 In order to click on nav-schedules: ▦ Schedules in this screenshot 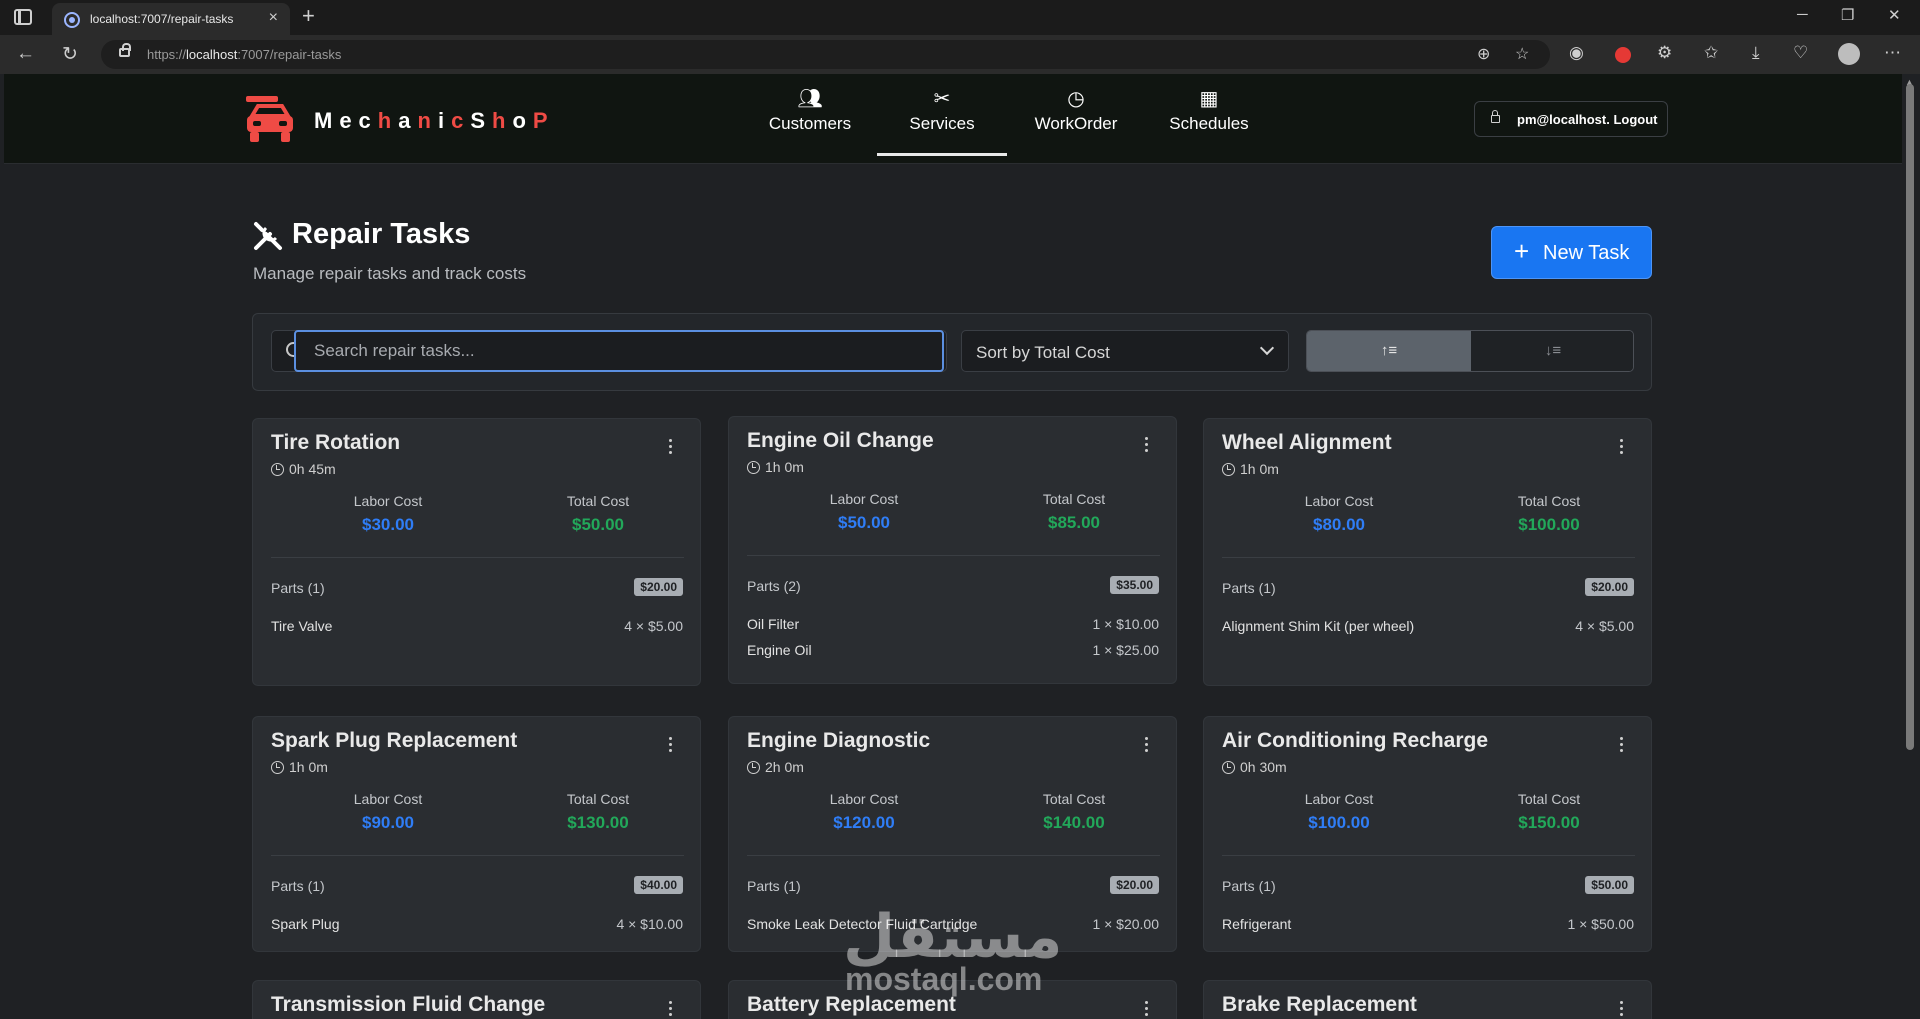, I will do `click(1209, 119)`.